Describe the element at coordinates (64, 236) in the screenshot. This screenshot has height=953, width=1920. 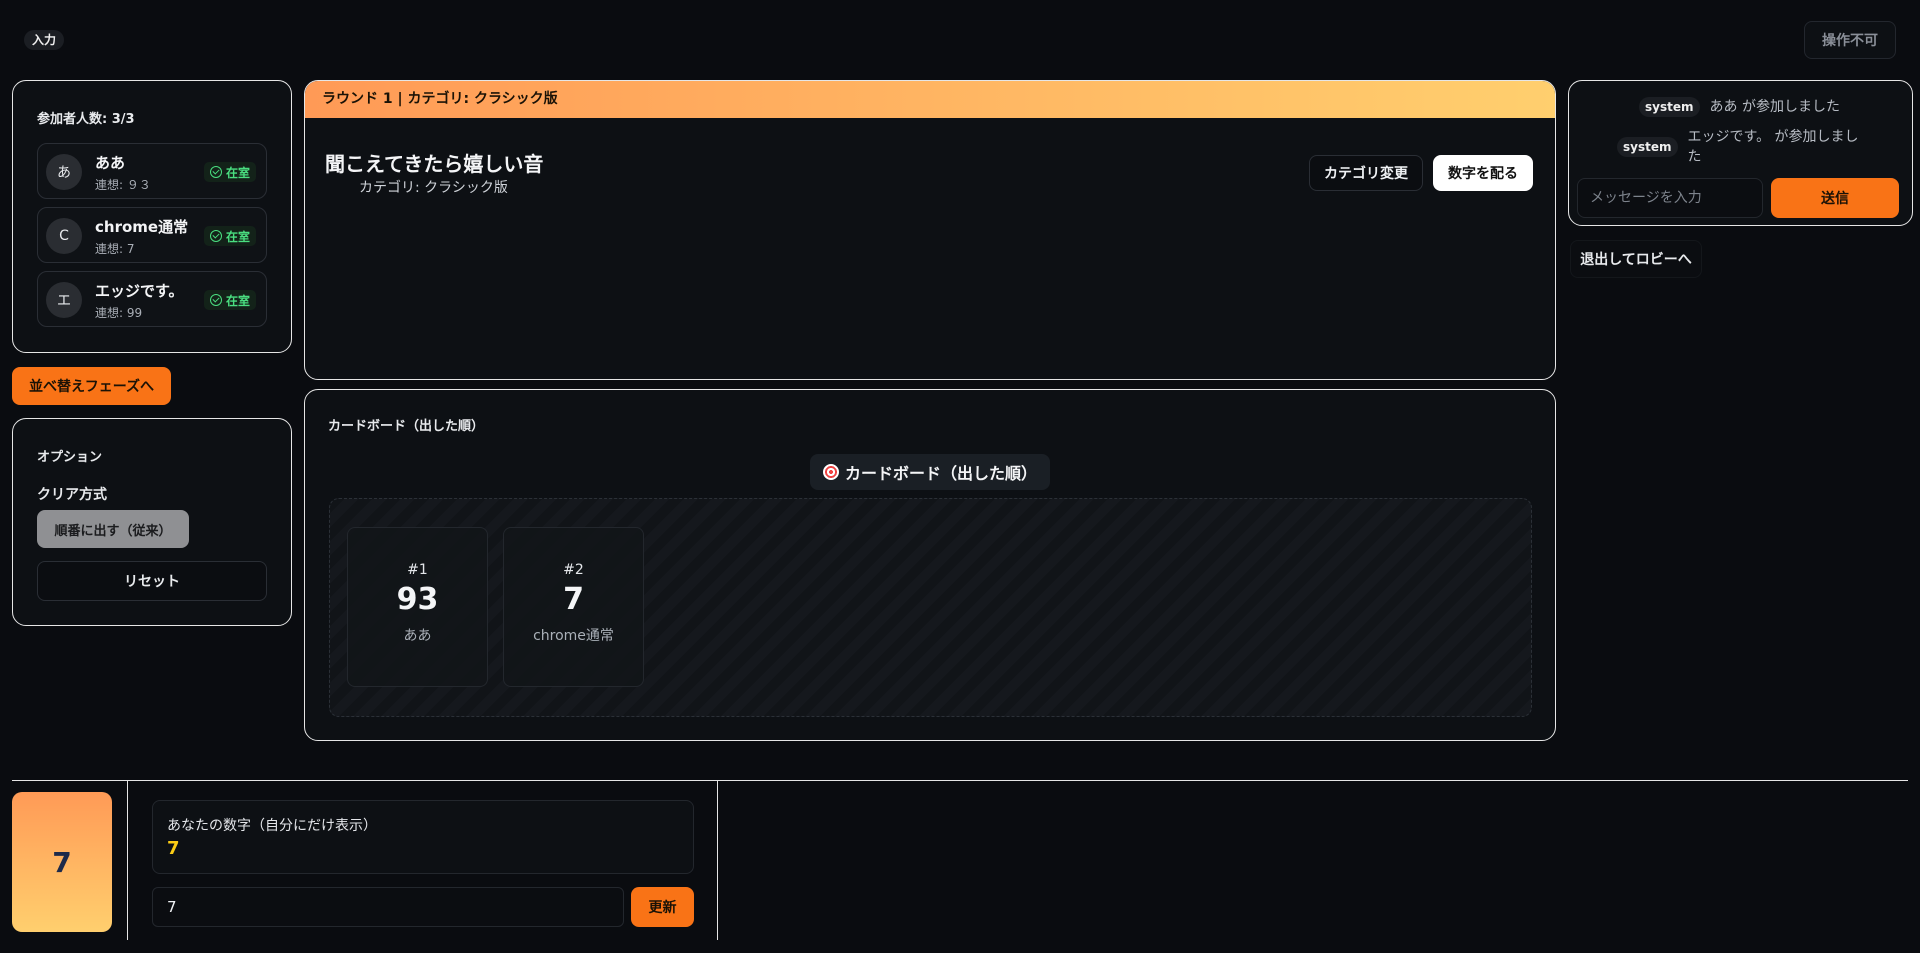
I see `avatar: C` at that location.